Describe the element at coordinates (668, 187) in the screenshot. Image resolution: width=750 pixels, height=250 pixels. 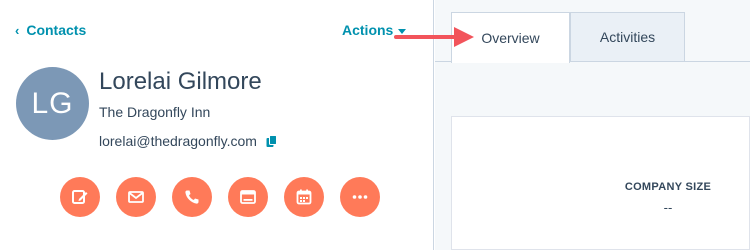
I see `company-size-label: COMPANY SIZE` at that location.